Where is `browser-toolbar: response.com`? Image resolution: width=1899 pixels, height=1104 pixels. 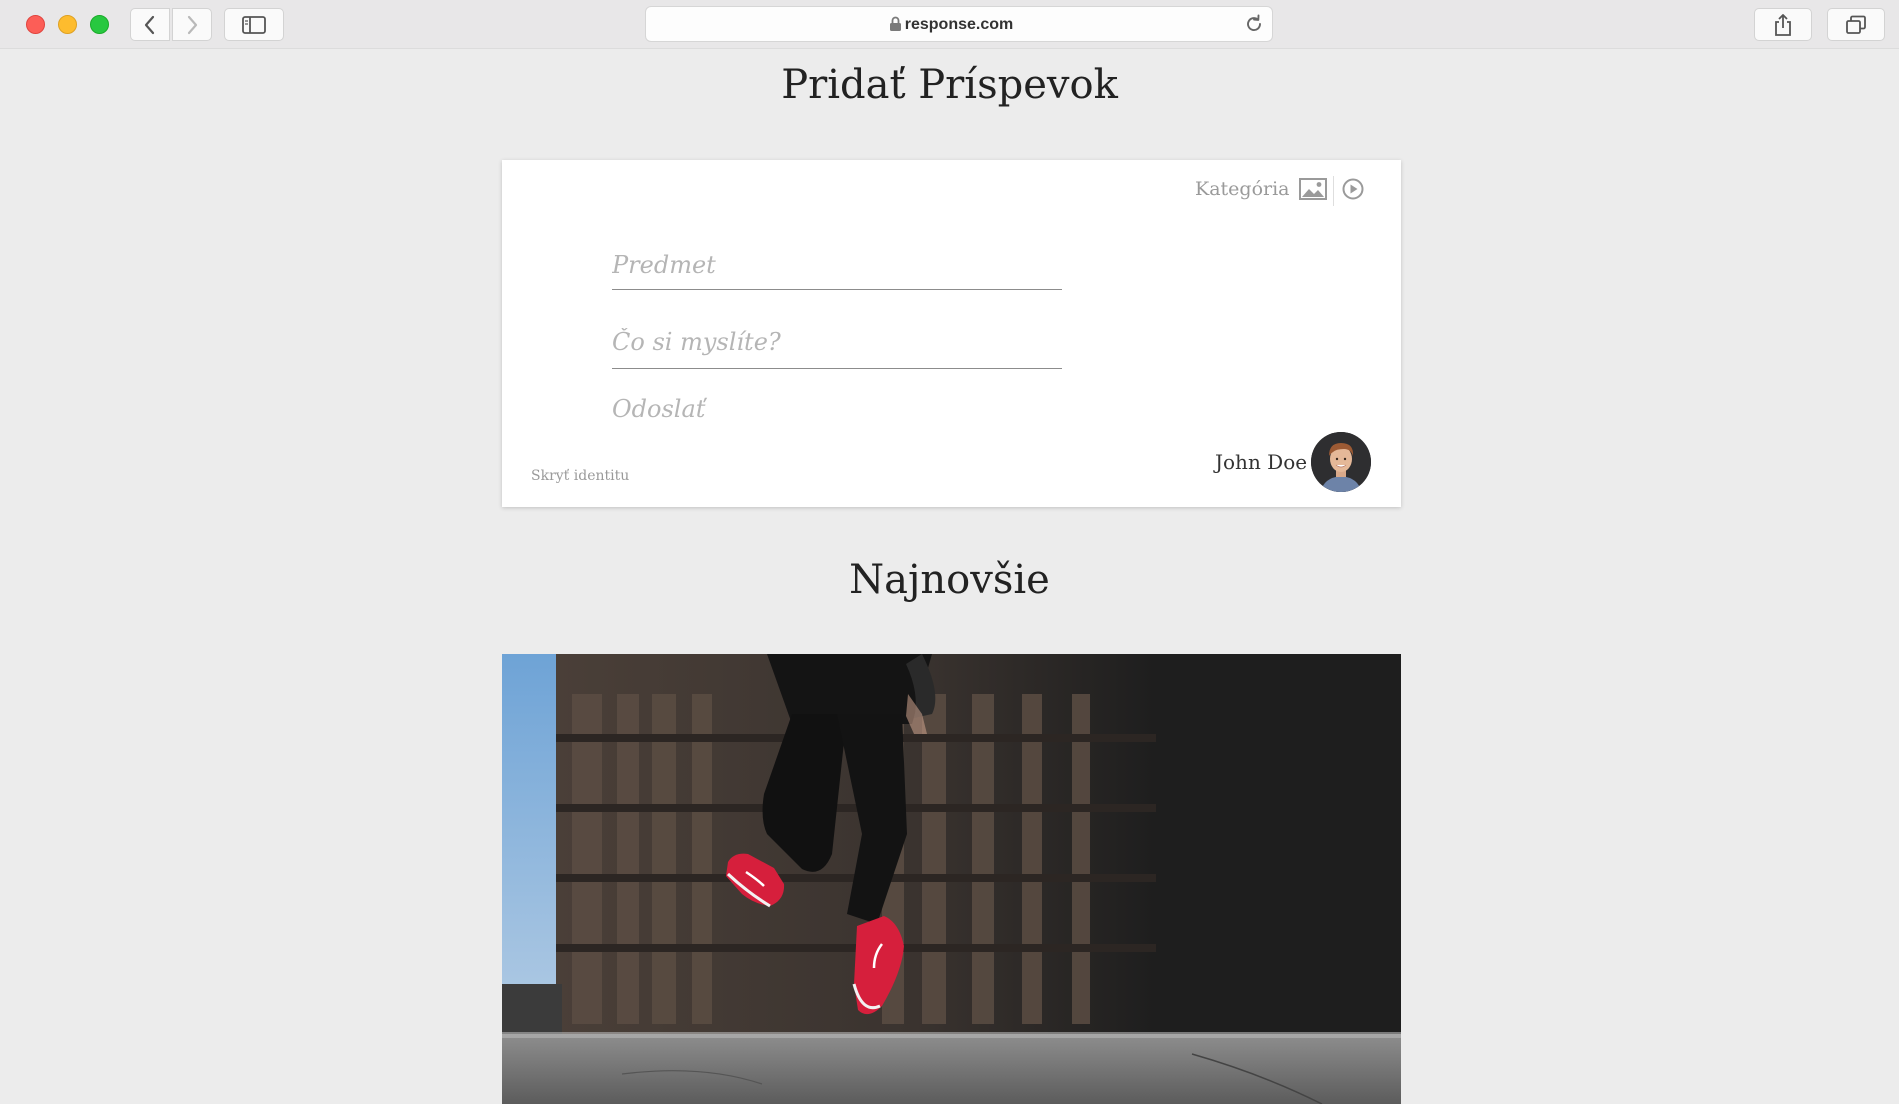 browser-toolbar: response.com is located at coordinates (949, 24).